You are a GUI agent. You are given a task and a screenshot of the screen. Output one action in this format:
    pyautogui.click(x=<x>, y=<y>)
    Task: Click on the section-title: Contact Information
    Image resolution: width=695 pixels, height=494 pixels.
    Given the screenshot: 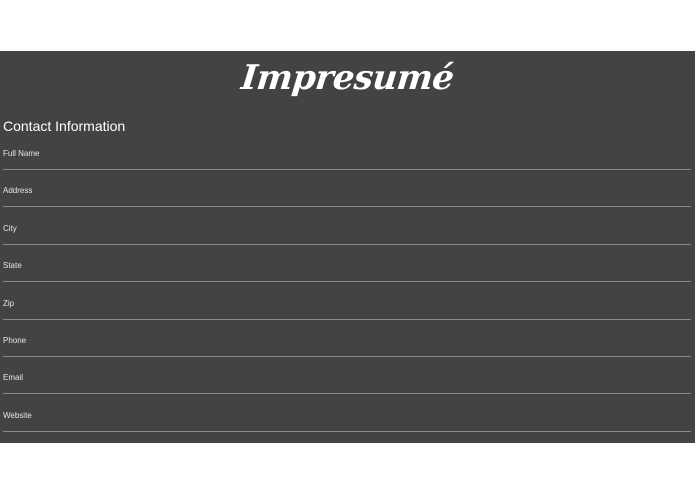 What is the action you would take?
    pyautogui.click(x=64, y=126)
    